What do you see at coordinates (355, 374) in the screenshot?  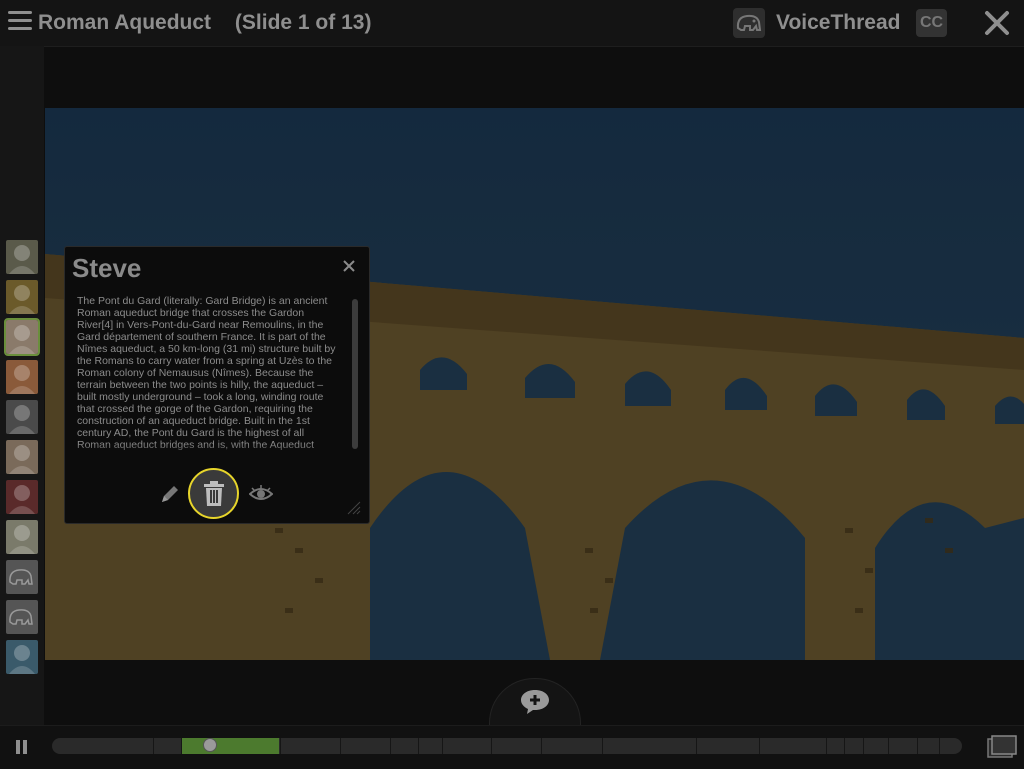 I see `comment-scrollbar` at bounding box center [355, 374].